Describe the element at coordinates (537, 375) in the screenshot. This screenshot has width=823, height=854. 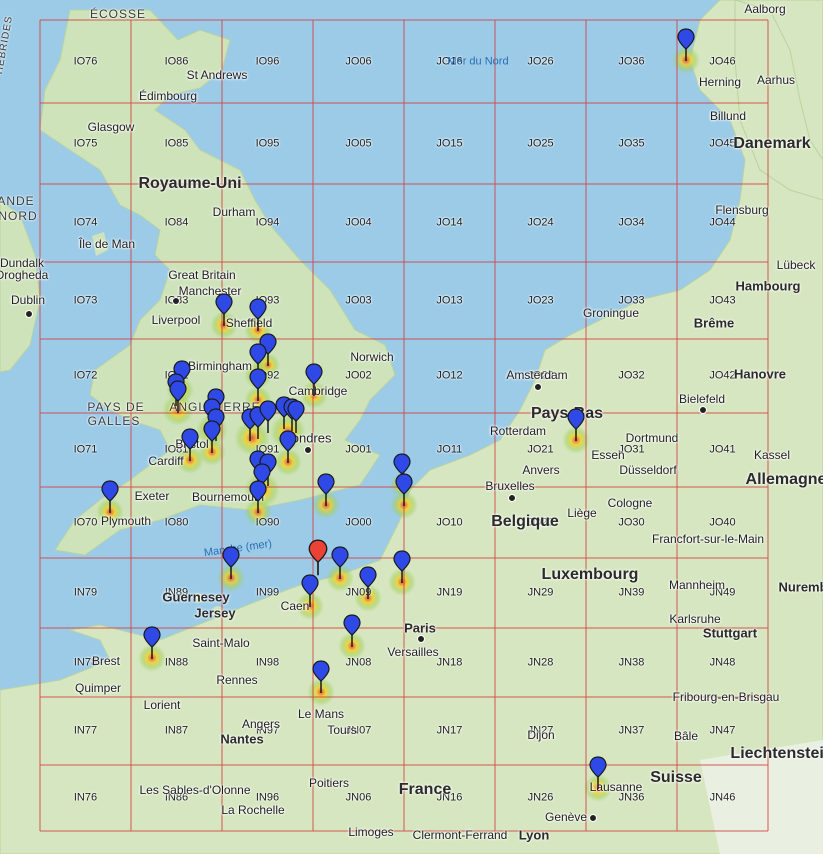
I see `place-label: Amsterdam` at that location.